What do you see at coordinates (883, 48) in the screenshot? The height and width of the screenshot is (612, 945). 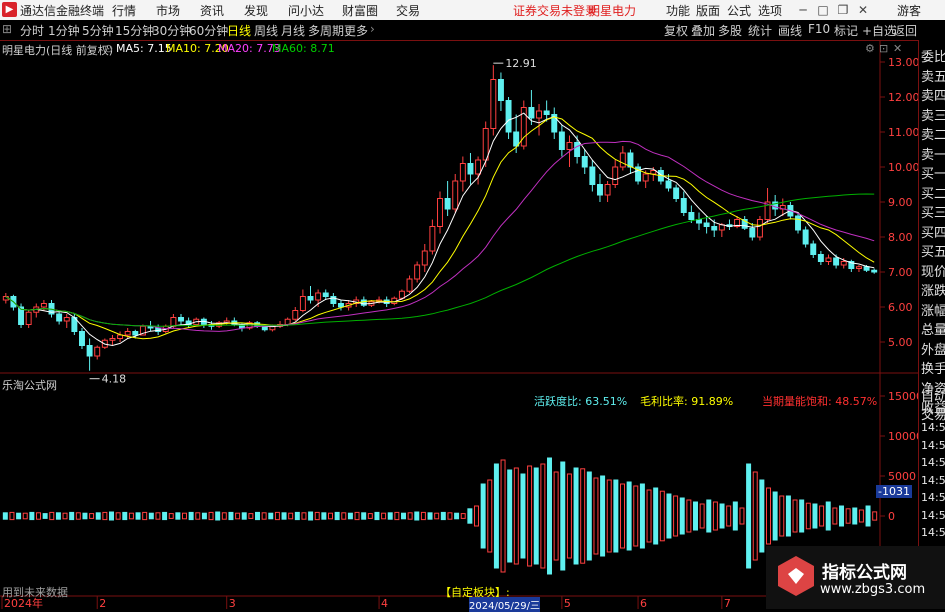 I see `chart-collapse-icon: ⊡` at bounding box center [883, 48].